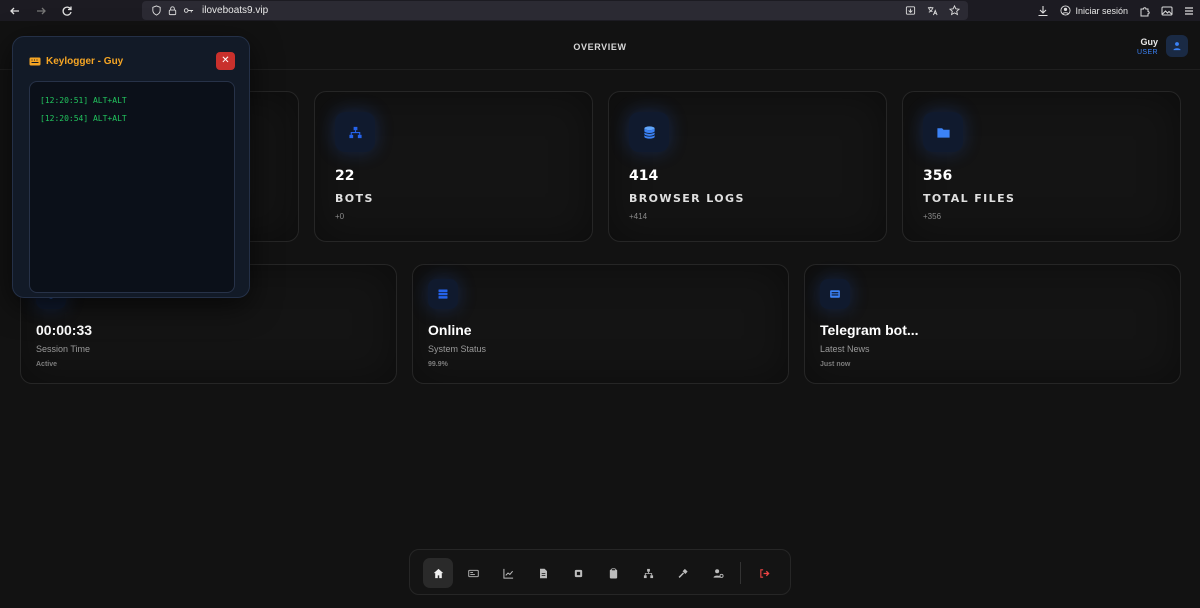 This screenshot has width=1200, height=608. I want to click on key-icon, so click(188, 11).